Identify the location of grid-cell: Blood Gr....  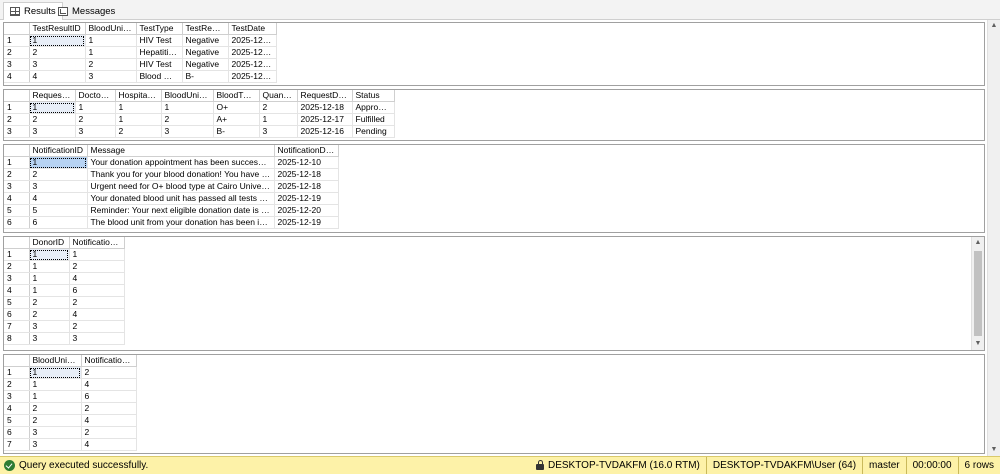
(159, 76).